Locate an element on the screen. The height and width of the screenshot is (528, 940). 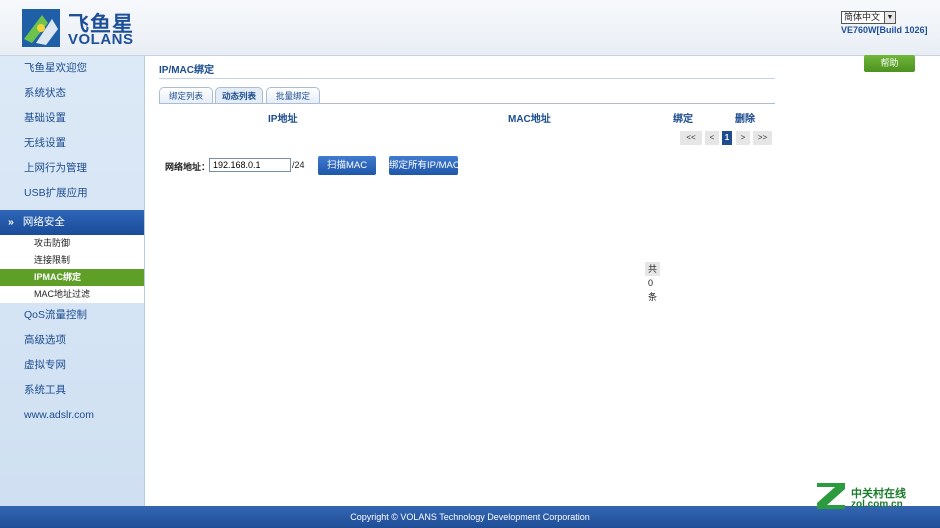
header: 飞鱼星 VOLANS 简体中文 ▼ VE760W[Build 1026] is located at coordinates (470, 28).